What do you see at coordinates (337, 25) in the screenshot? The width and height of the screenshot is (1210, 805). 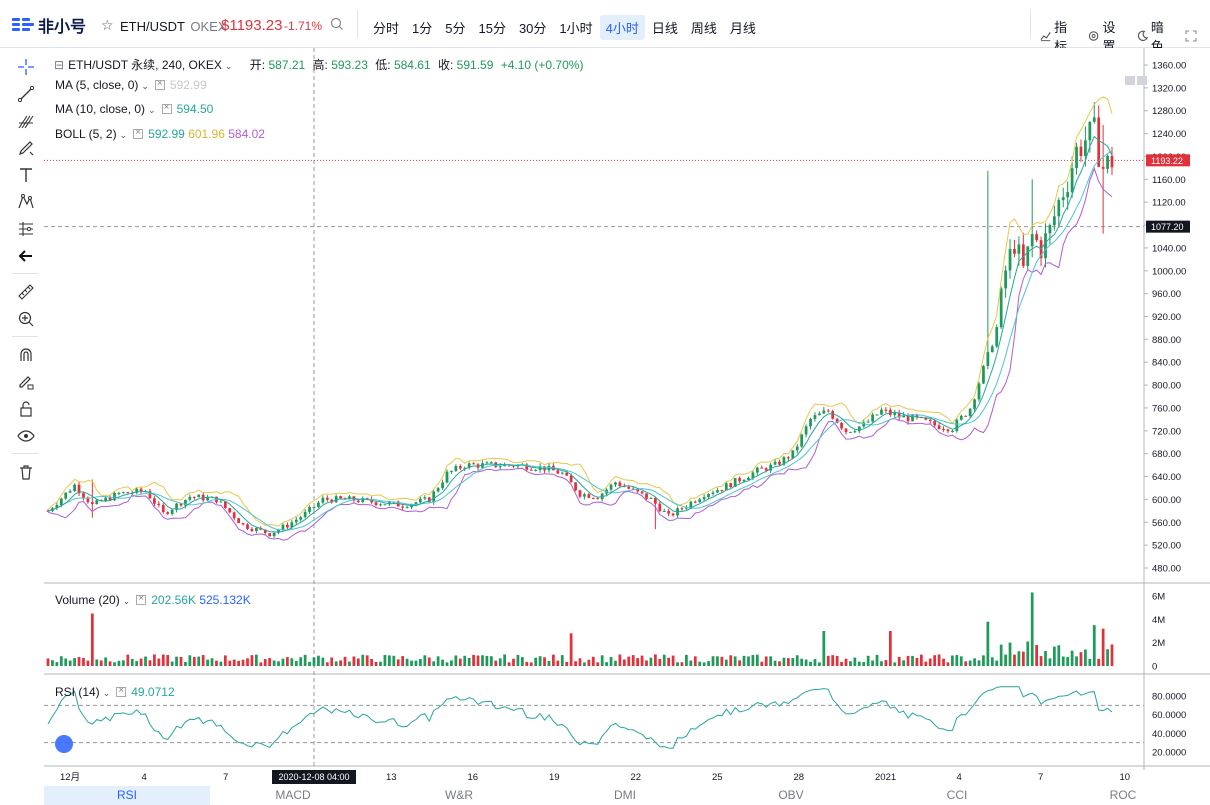 I see `search-icon` at bounding box center [337, 25].